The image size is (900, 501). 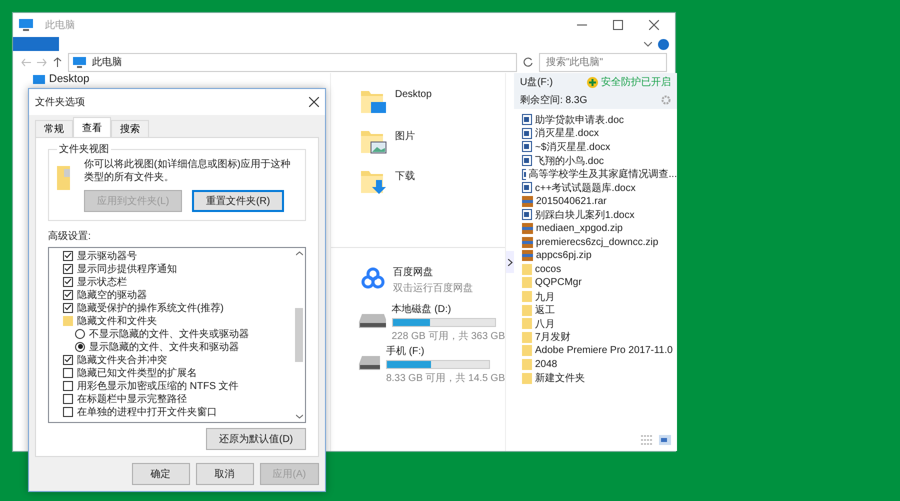 I want to click on file-item: c++考试试题题库.docx, so click(x=595, y=187).